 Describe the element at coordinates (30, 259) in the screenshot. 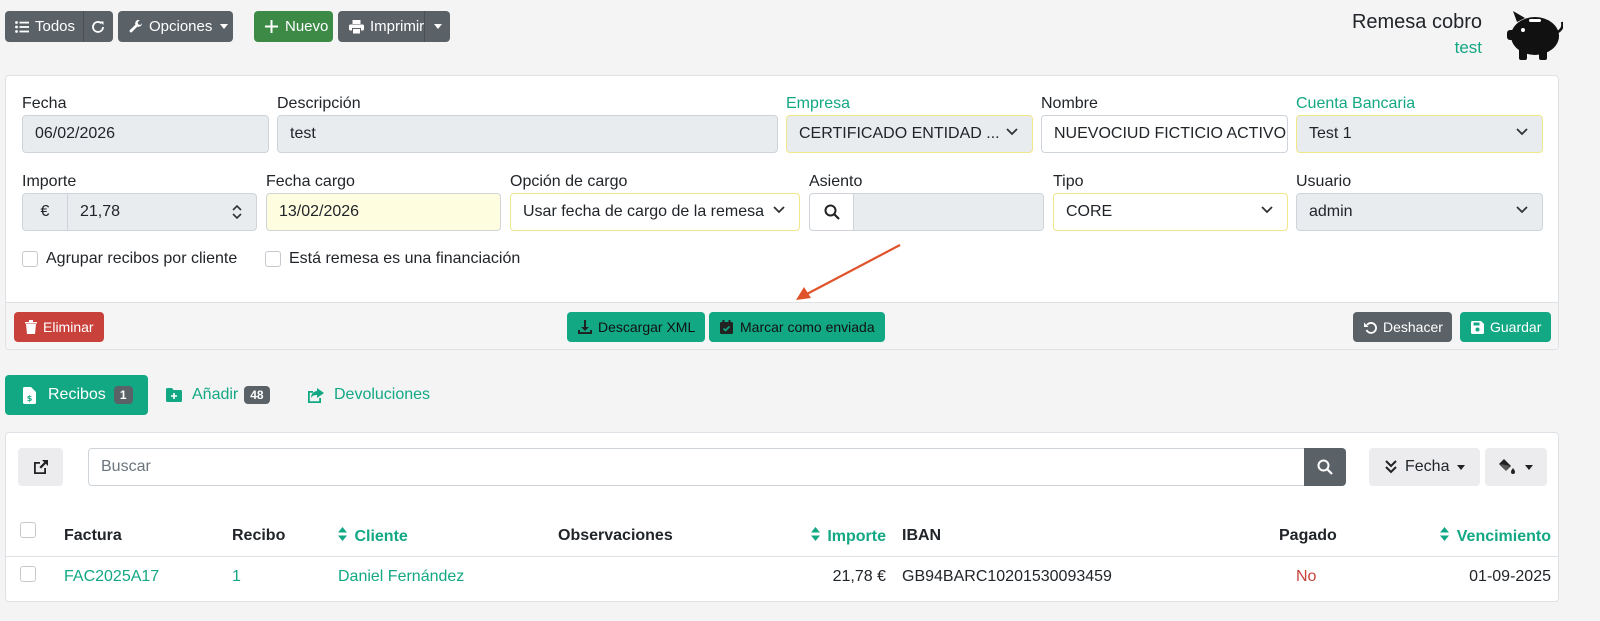

I see `agrupar-checkbox` at that location.